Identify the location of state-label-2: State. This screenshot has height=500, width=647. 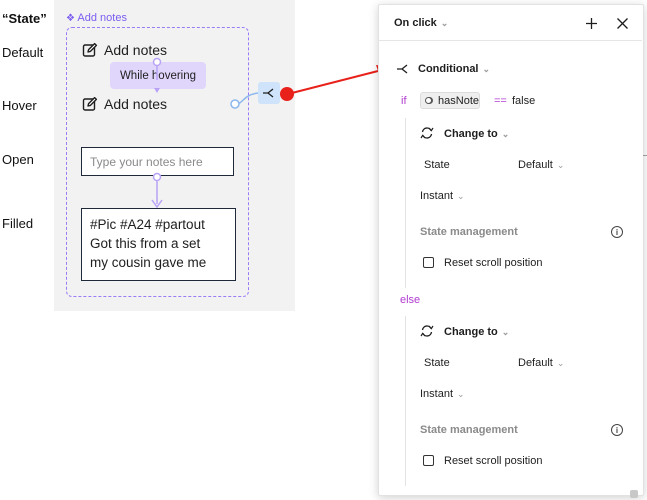
(437, 363).